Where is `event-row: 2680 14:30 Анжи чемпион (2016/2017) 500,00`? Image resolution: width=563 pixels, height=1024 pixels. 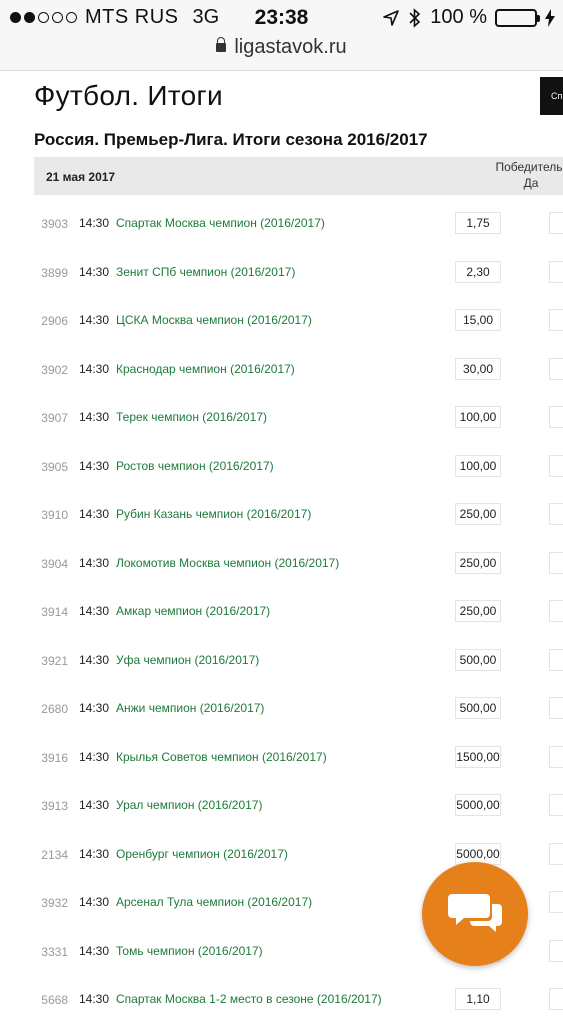
event-row: 2680 14:30 Анжи чемпион (2016/2017) 500,00 is located at coordinates (281, 709).